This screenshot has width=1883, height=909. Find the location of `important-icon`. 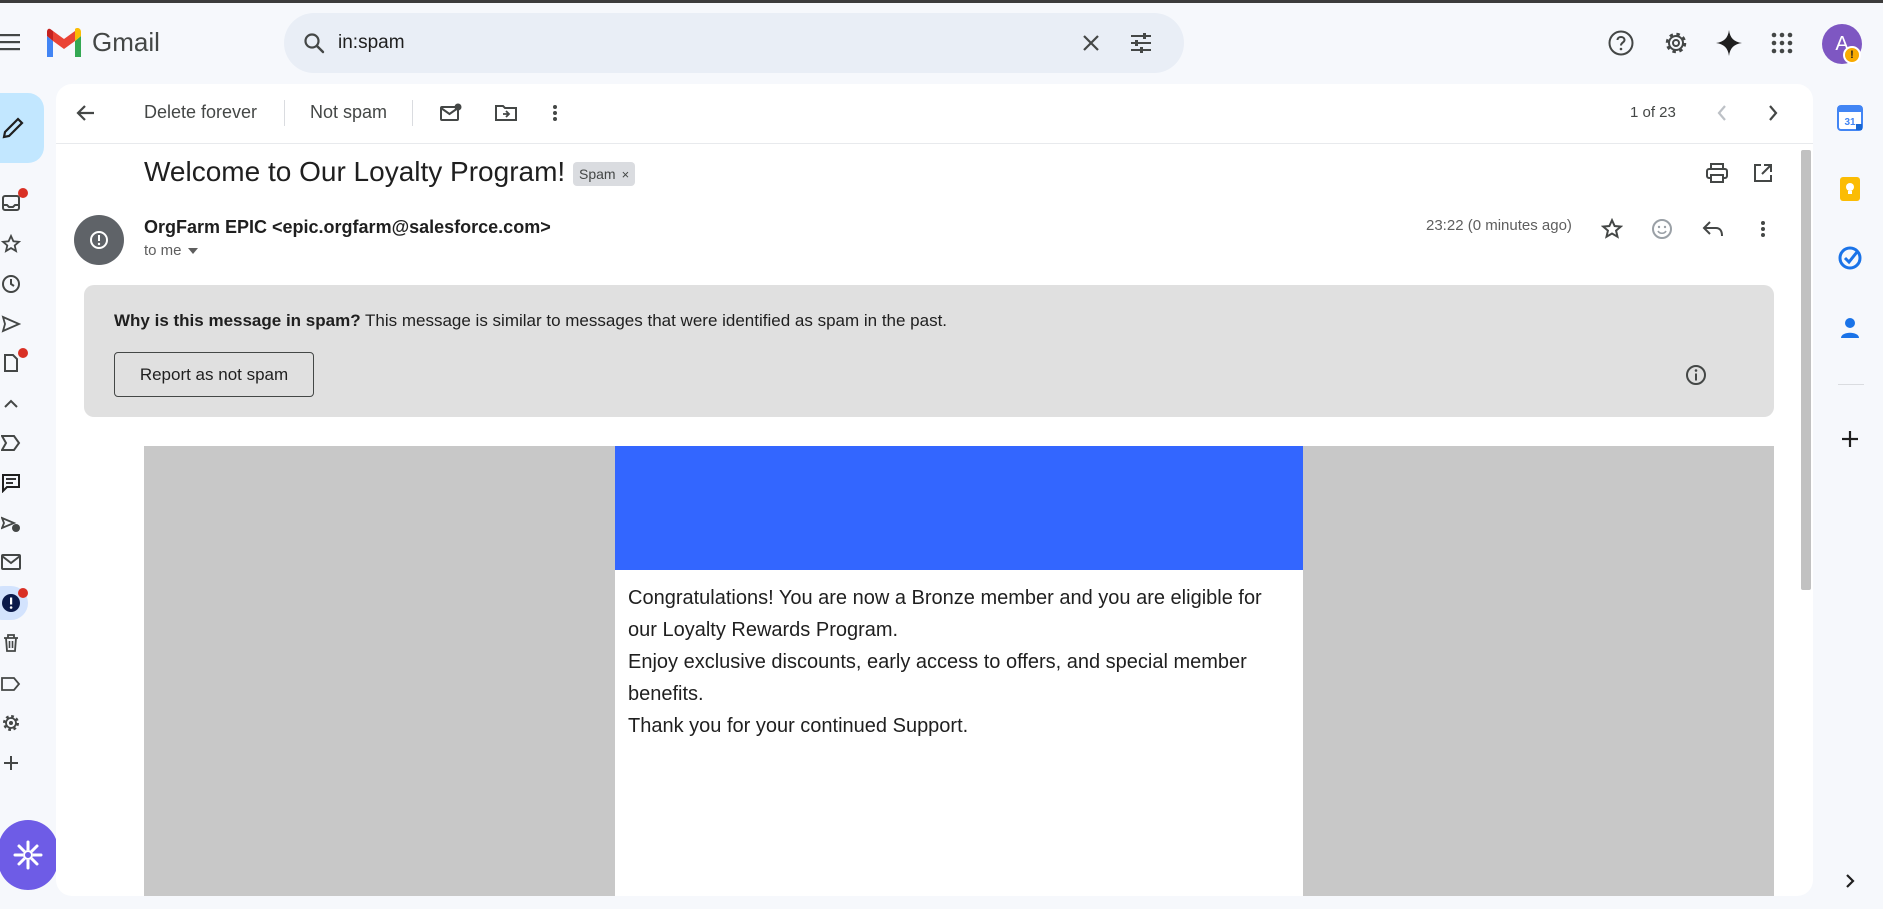

important-icon is located at coordinates (11, 443).